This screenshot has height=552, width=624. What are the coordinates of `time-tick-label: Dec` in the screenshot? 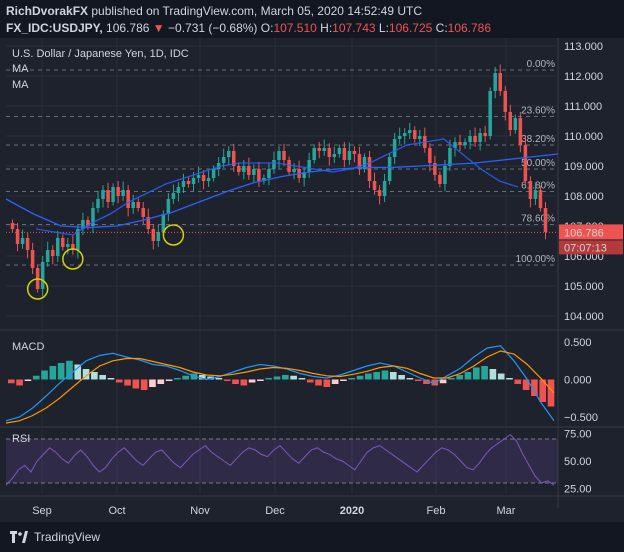 It's located at (275, 511).